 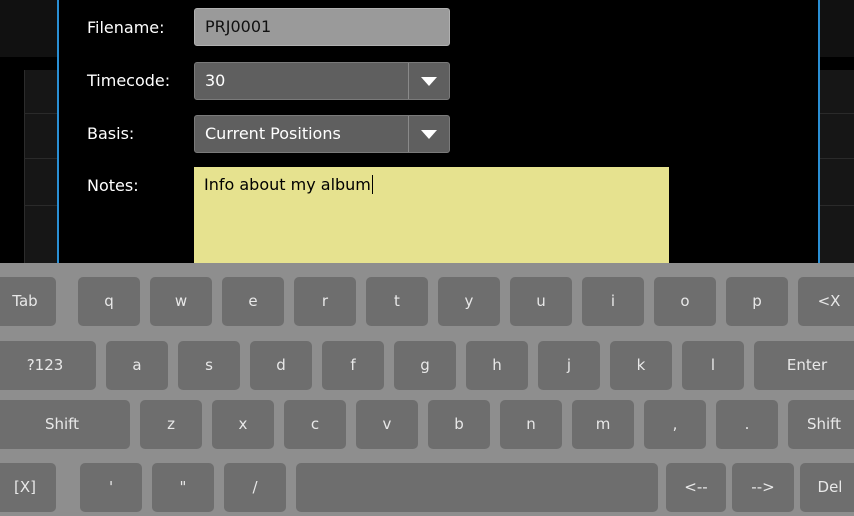 I want to click on dialog-left-border, so click(x=58, y=131).